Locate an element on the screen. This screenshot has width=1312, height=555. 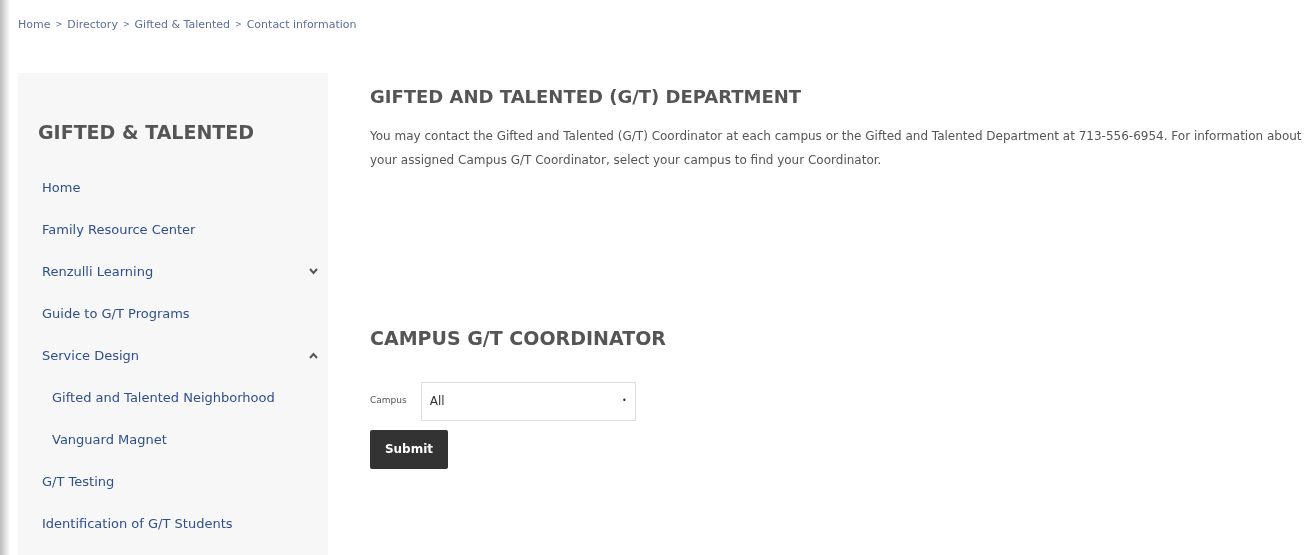
sidebar-link: Service Design is located at coordinates (91, 355).